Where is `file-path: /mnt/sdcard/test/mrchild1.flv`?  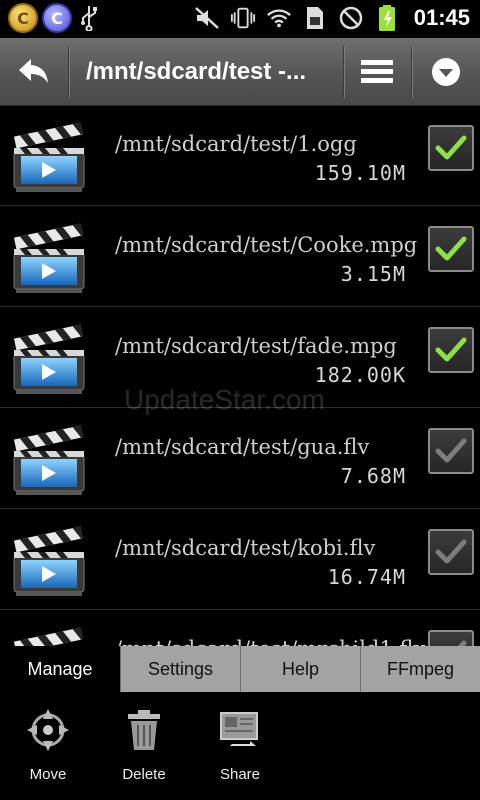 file-path: /mnt/sdcard/test/mrchild1.flv is located at coordinates (270, 641).